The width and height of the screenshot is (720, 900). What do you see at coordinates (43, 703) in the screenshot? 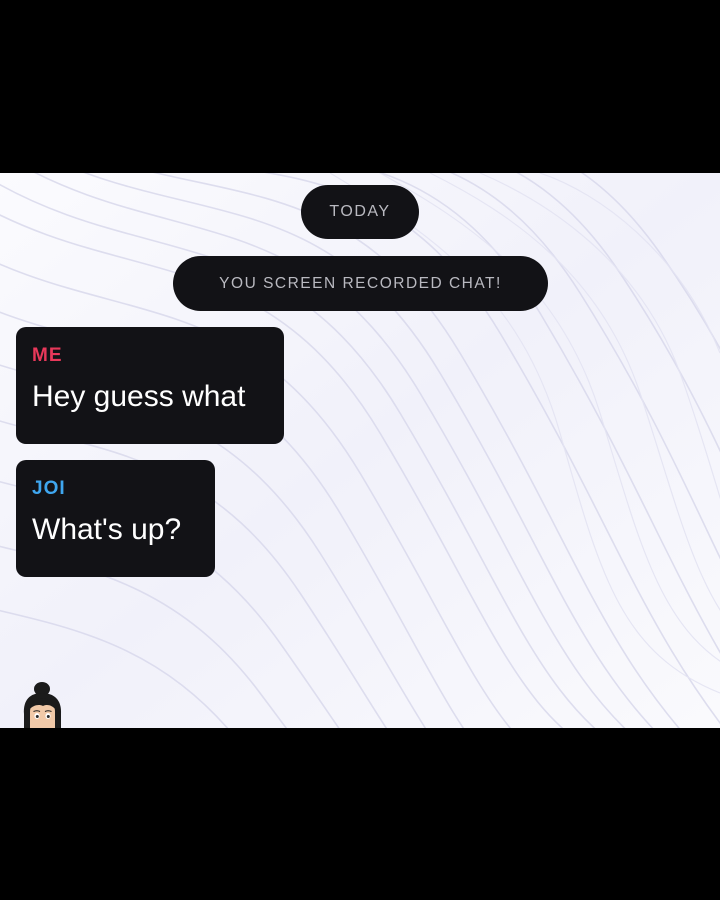
I see `bitmoji-avatar-icon` at bounding box center [43, 703].